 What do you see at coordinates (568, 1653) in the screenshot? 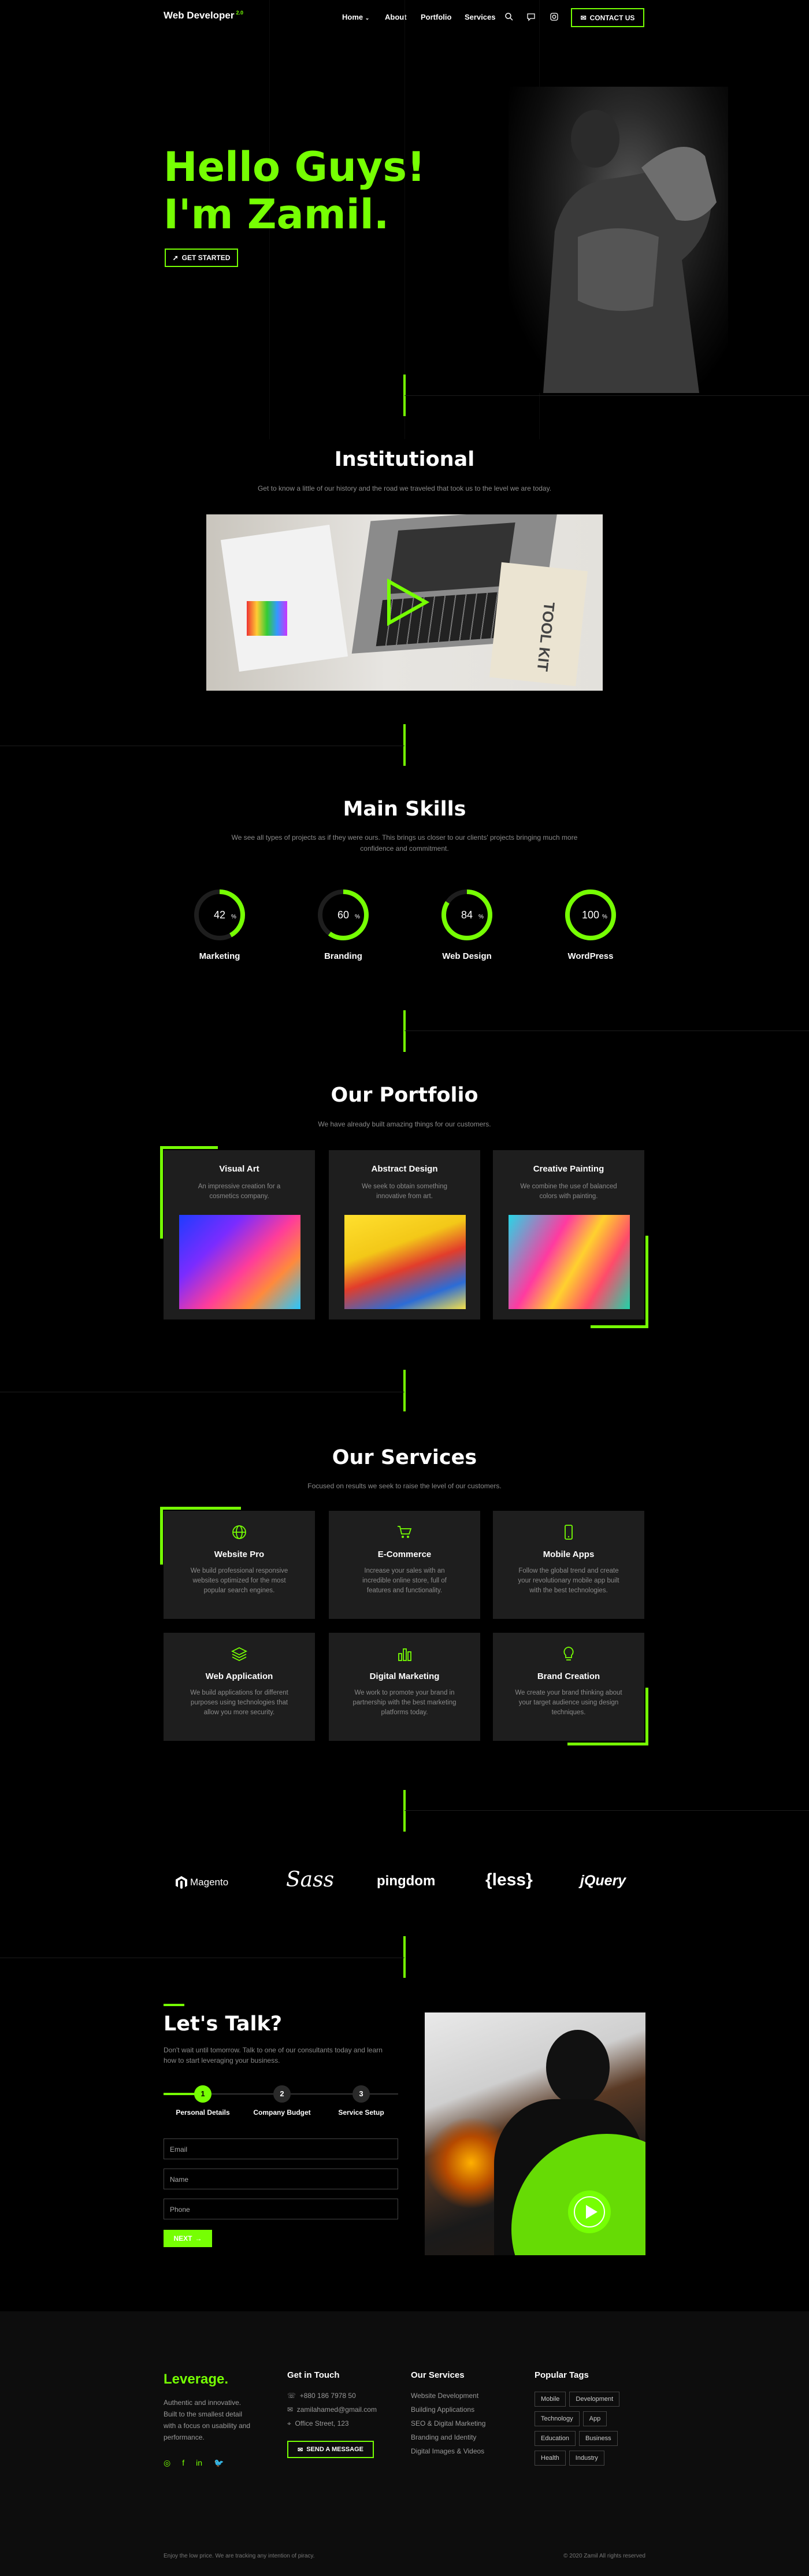
I see `bulb-icon` at bounding box center [568, 1653].